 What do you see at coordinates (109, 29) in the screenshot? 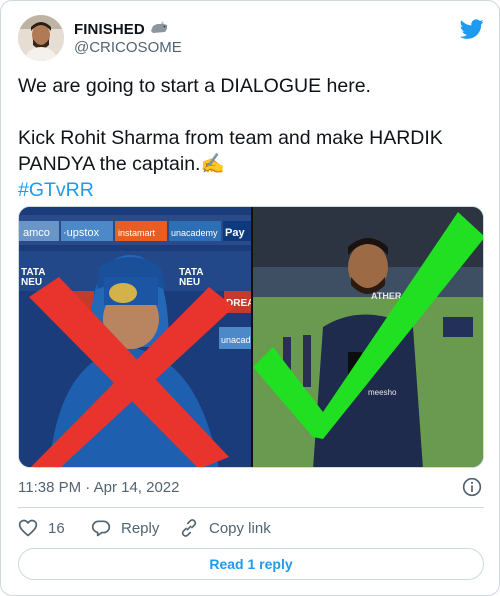
I see `display-name: FINISHED` at bounding box center [109, 29].